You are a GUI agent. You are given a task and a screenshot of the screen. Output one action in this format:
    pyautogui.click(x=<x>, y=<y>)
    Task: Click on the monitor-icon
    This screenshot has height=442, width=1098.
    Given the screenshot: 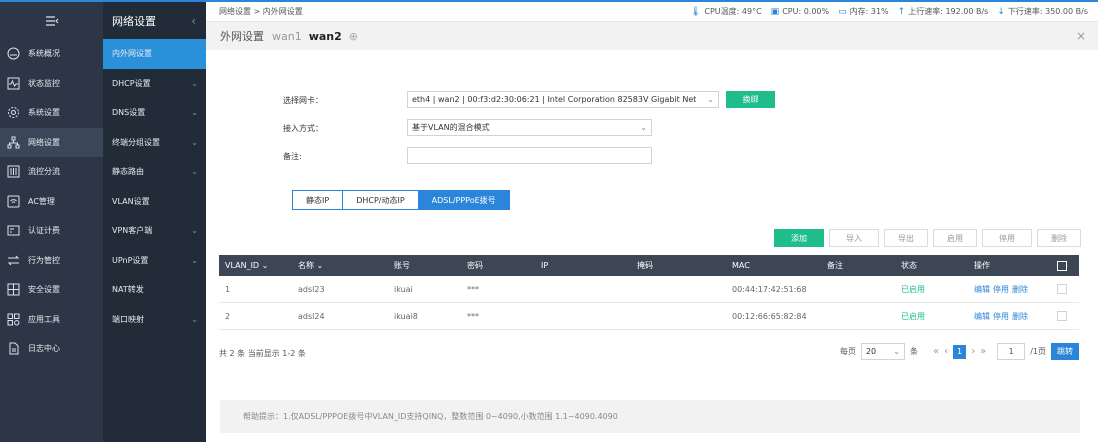 What is the action you would take?
    pyautogui.click(x=13, y=83)
    